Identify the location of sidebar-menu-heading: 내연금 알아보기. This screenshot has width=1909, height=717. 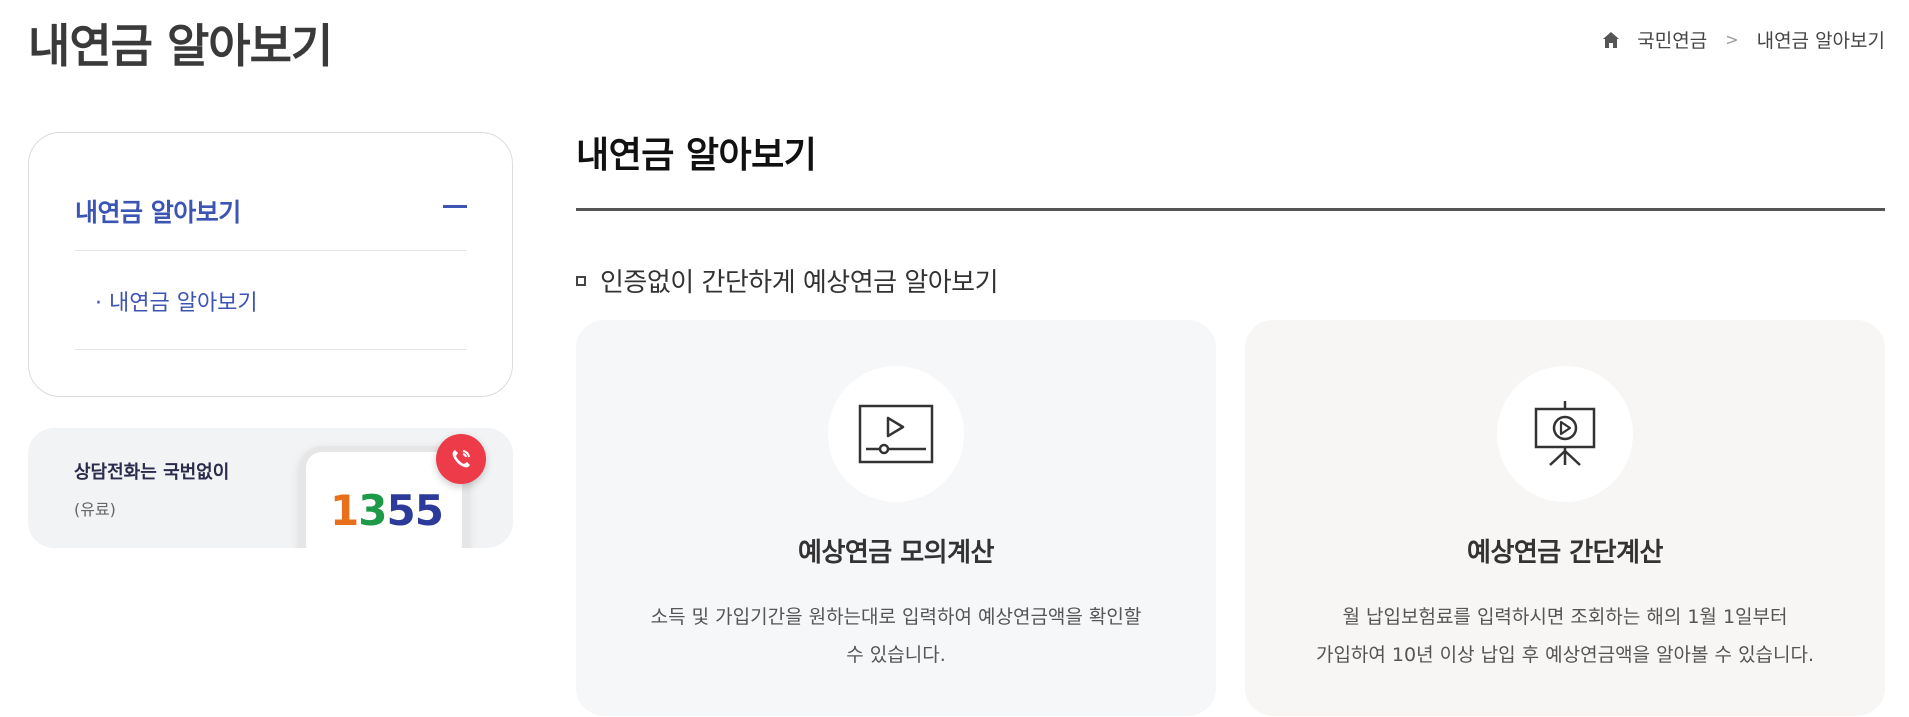
(271, 222).